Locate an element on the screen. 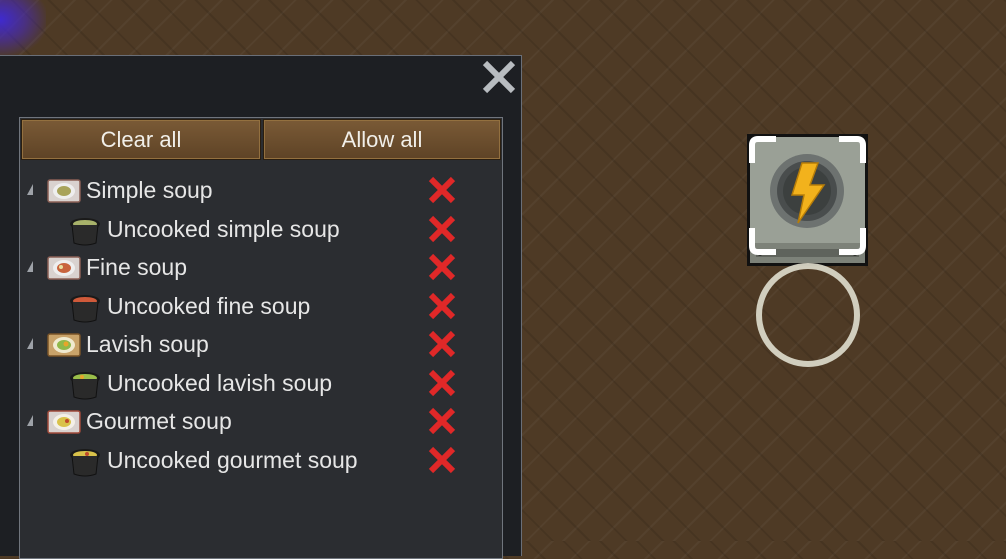 The height and width of the screenshot is (559, 1006). tree-category-gourmet-soup: Gourmet soup is located at coordinates (260, 421).